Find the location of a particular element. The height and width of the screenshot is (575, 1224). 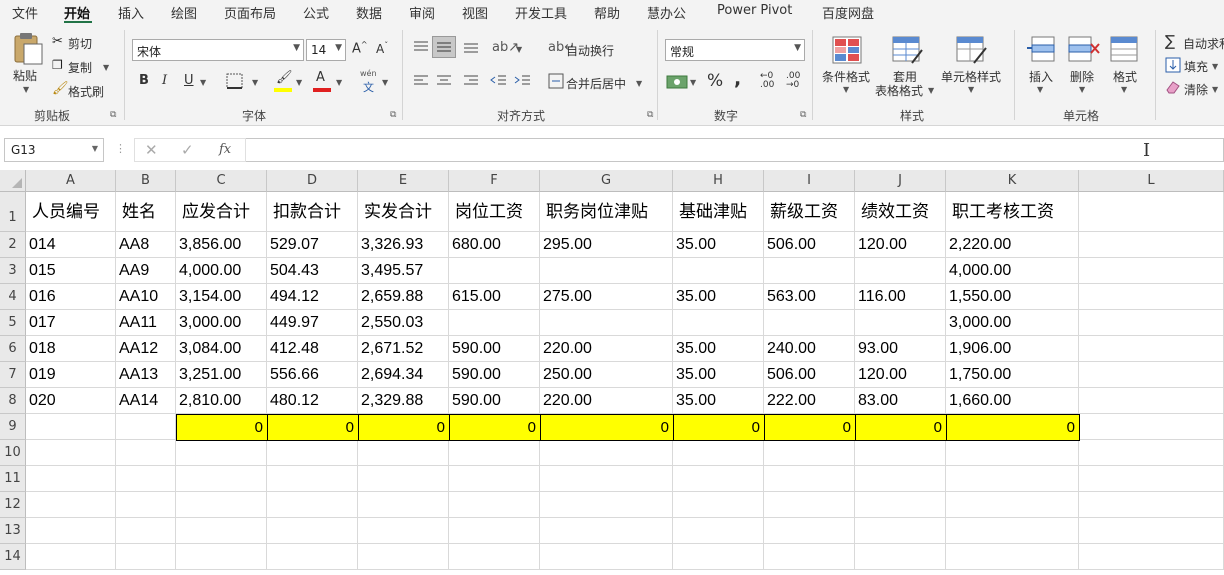

tab-draw: 绘图 is located at coordinates (184, 12).